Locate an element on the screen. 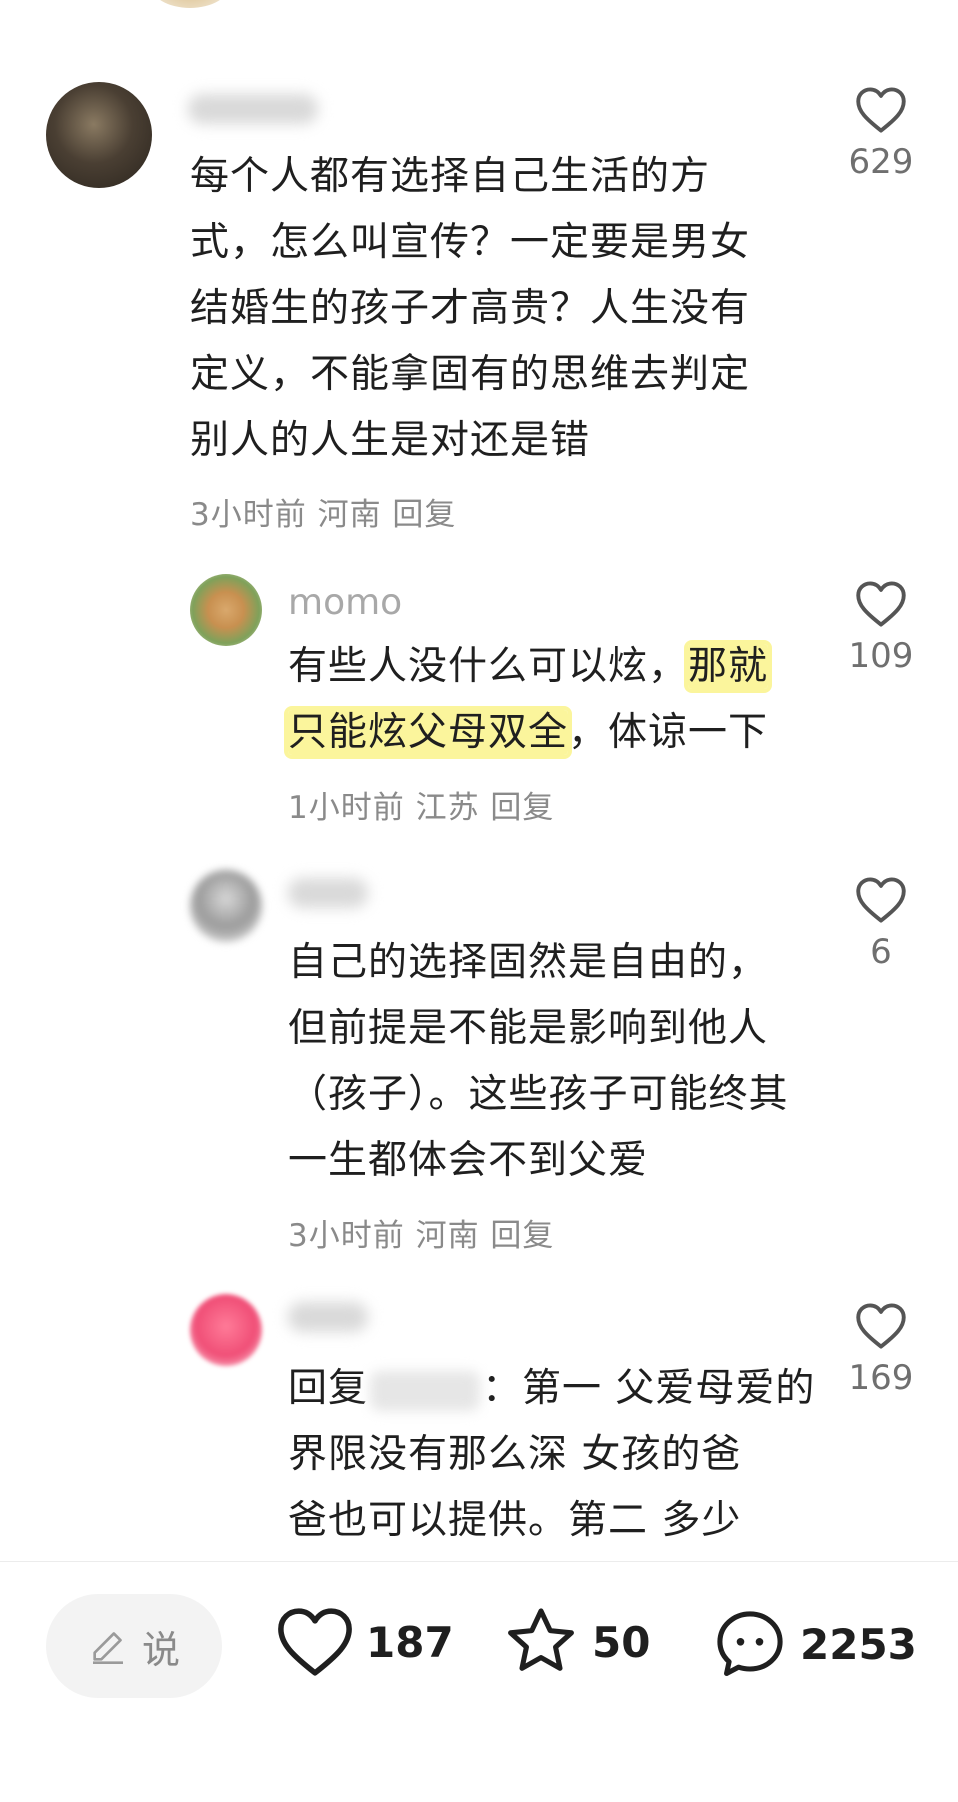  like-count: 6 is located at coordinates (881, 952).